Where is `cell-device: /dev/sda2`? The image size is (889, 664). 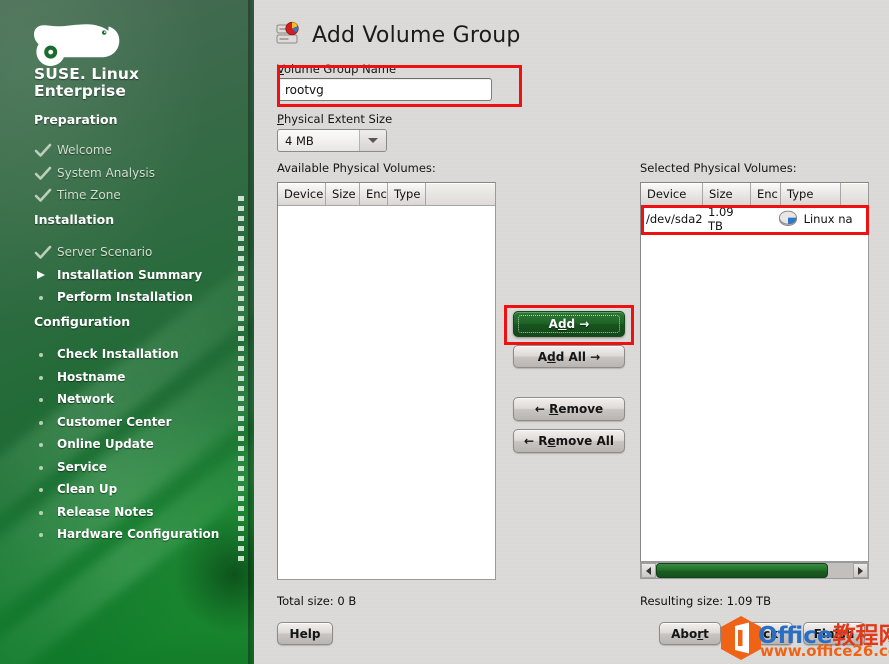 cell-device: /dev/sda2 is located at coordinates (674, 218).